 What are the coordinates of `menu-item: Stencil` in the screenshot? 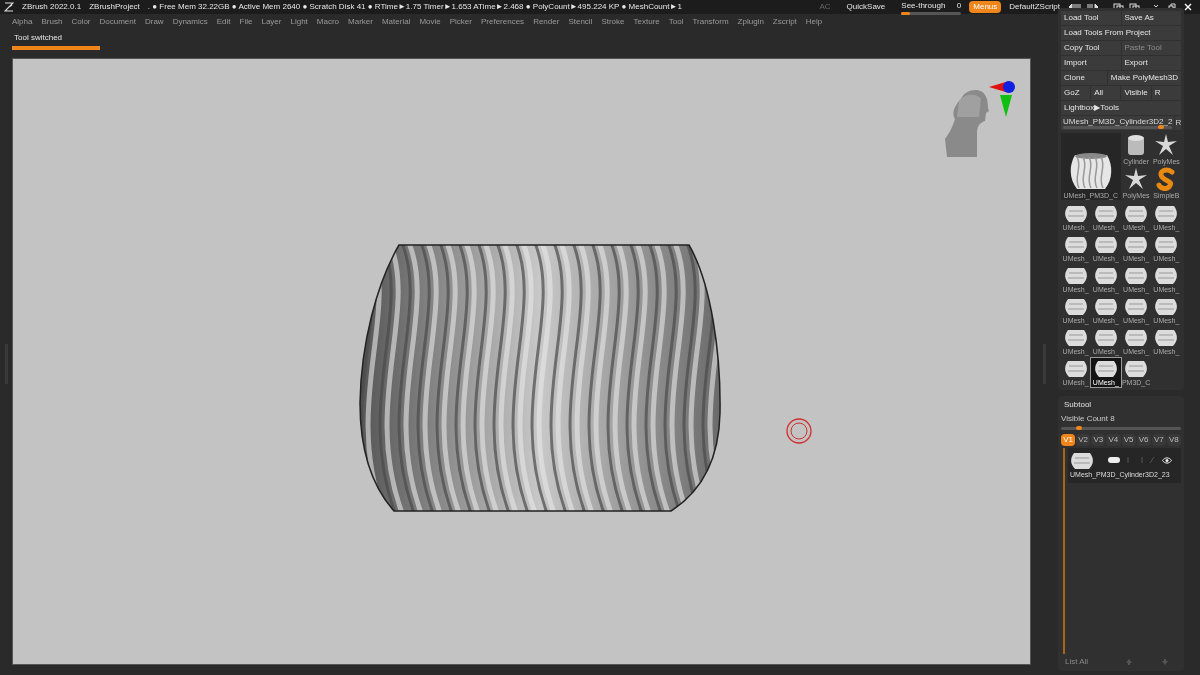 It's located at (580, 22).